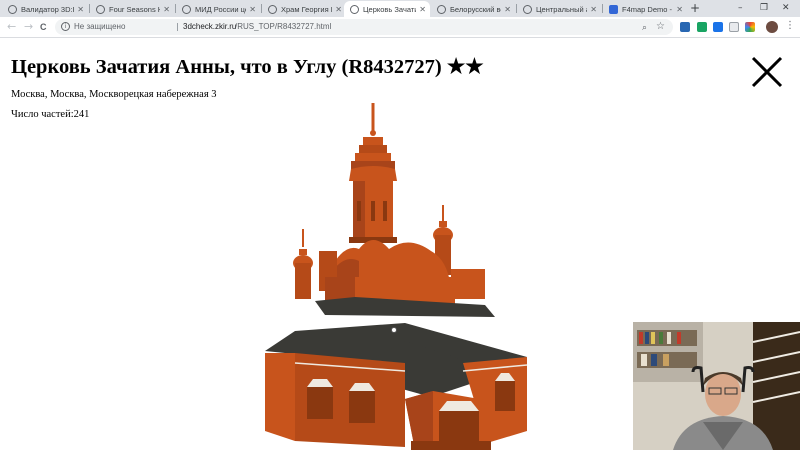 The width and height of the screenshot is (800, 450). What do you see at coordinates (394, 330) in the screenshot?
I see `mouse-cursor` at bounding box center [394, 330].